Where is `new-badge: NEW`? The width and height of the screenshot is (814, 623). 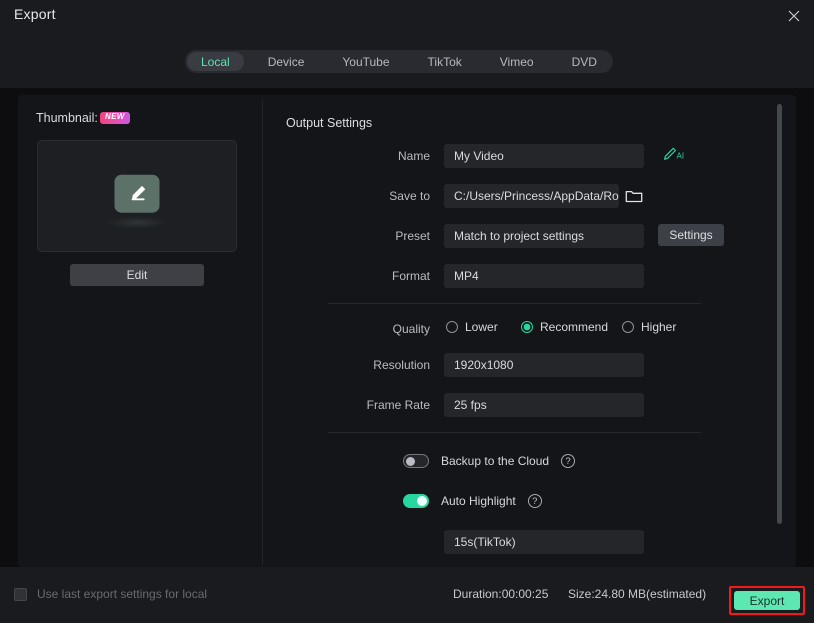
new-badge: NEW is located at coordinates (115, 118).